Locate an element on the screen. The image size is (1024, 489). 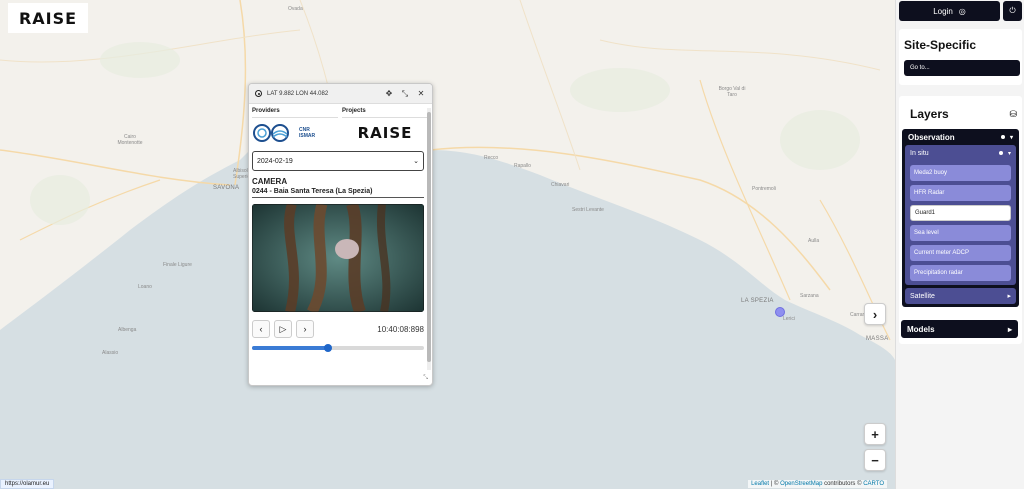
power-icon: ⏻ is located at coordinates (1012, 10).